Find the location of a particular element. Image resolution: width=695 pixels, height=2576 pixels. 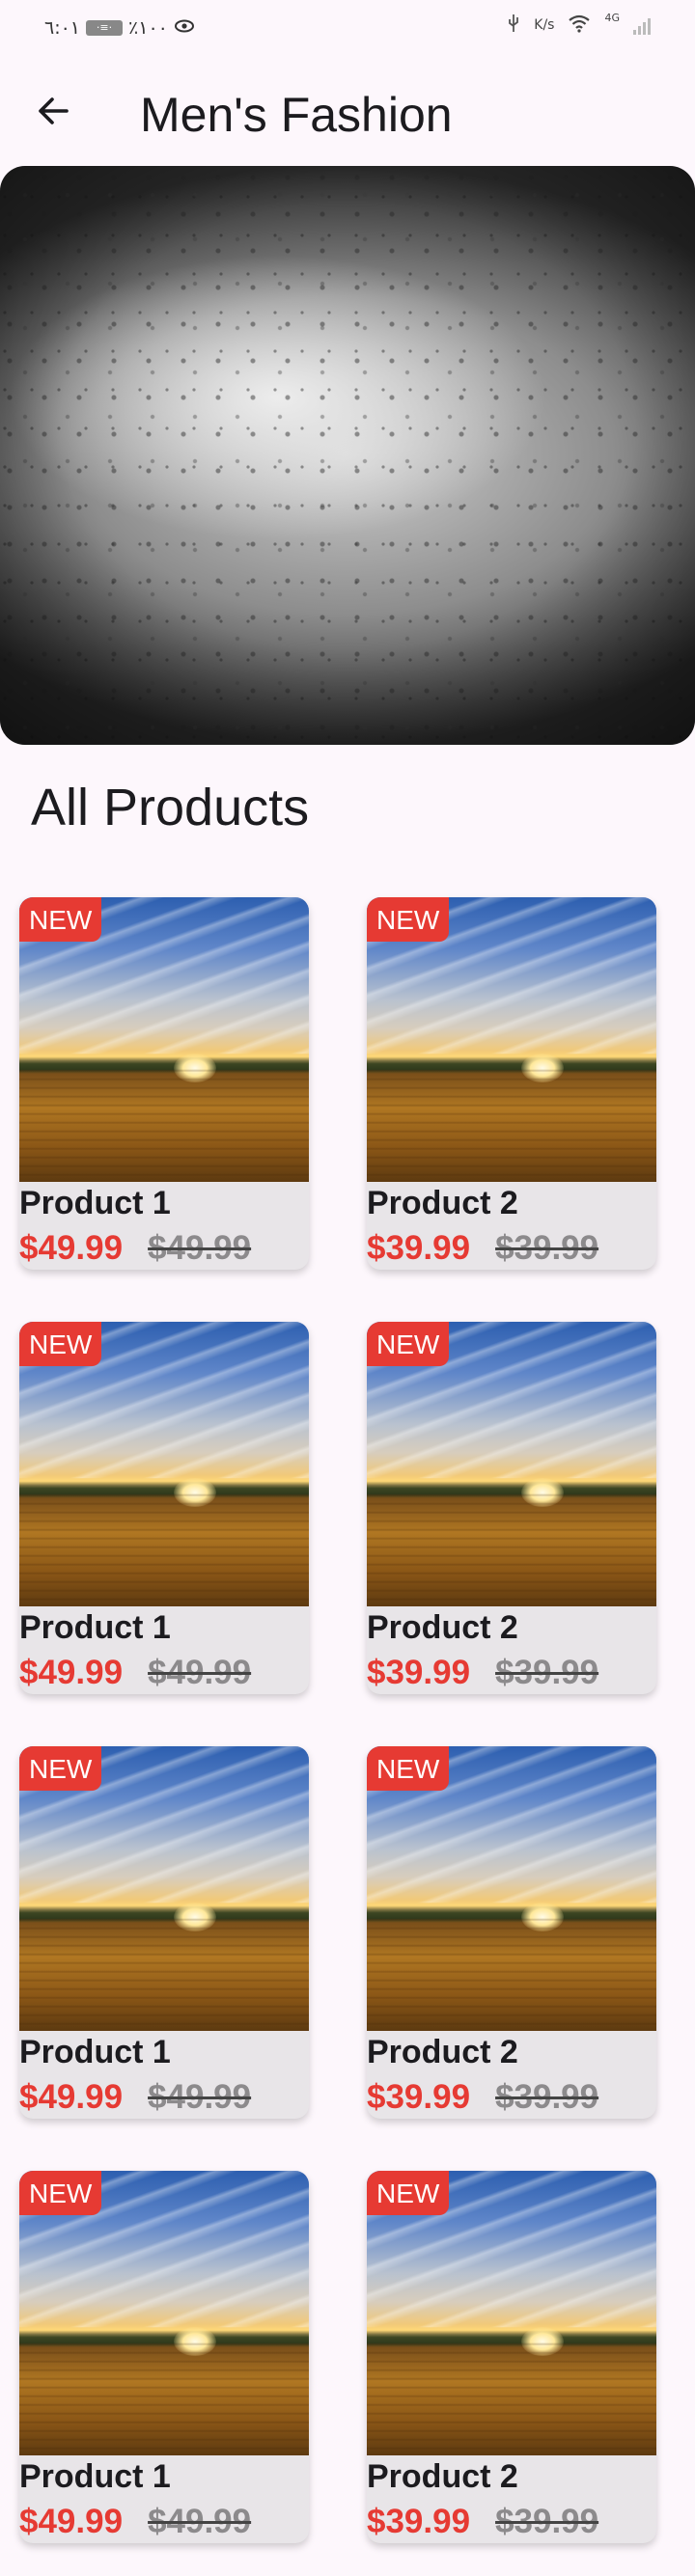

usb-icon is located at coordinates (513, 26).